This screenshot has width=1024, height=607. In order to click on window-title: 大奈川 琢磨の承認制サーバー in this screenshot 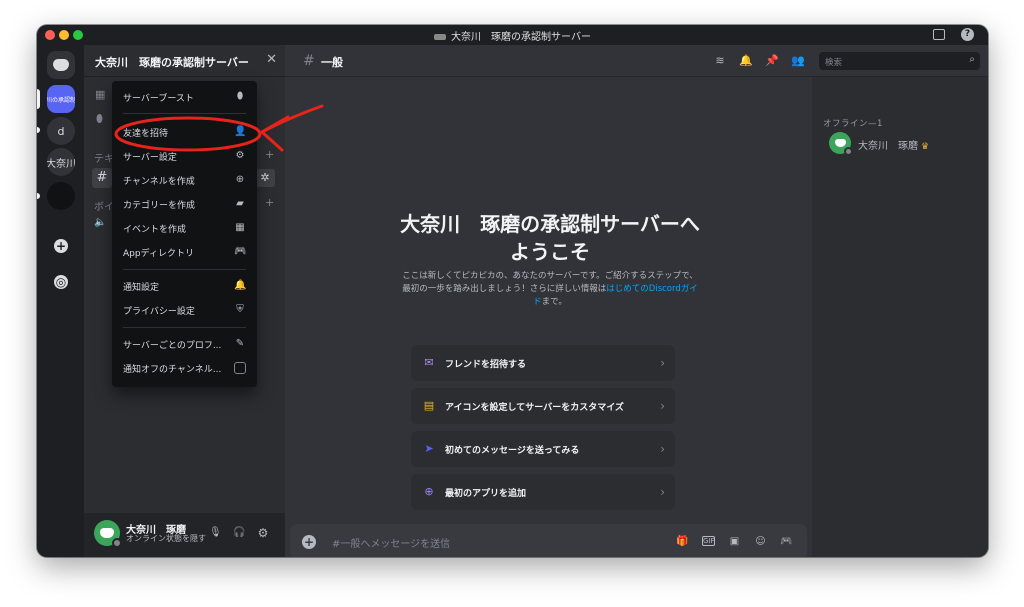, I will do `click(512, 35)`.